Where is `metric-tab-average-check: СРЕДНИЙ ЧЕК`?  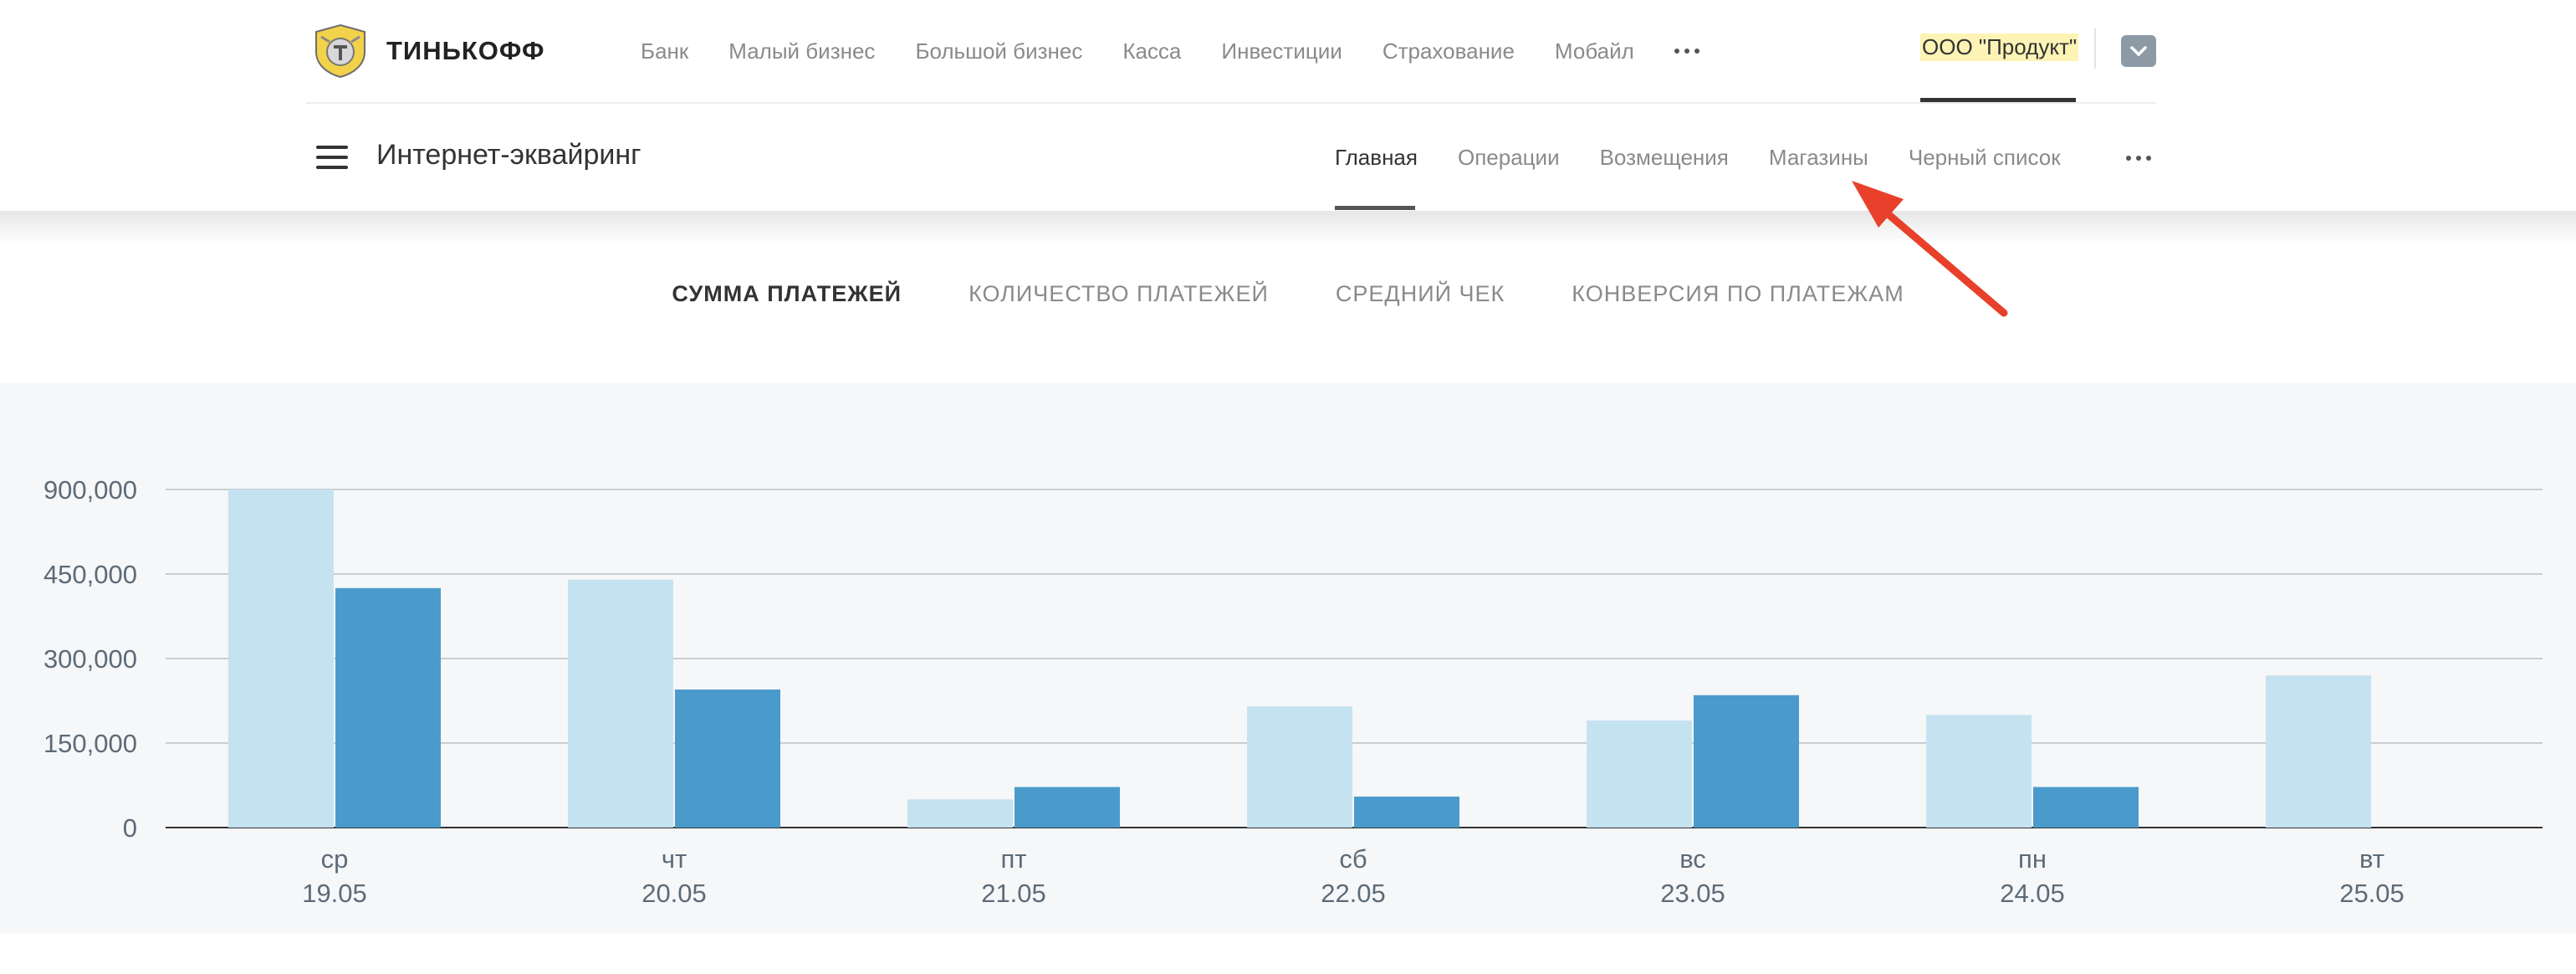
metric-tab-average-check: СРЕДНИЙ ЧЕК is located at coordinates (1420, 299).